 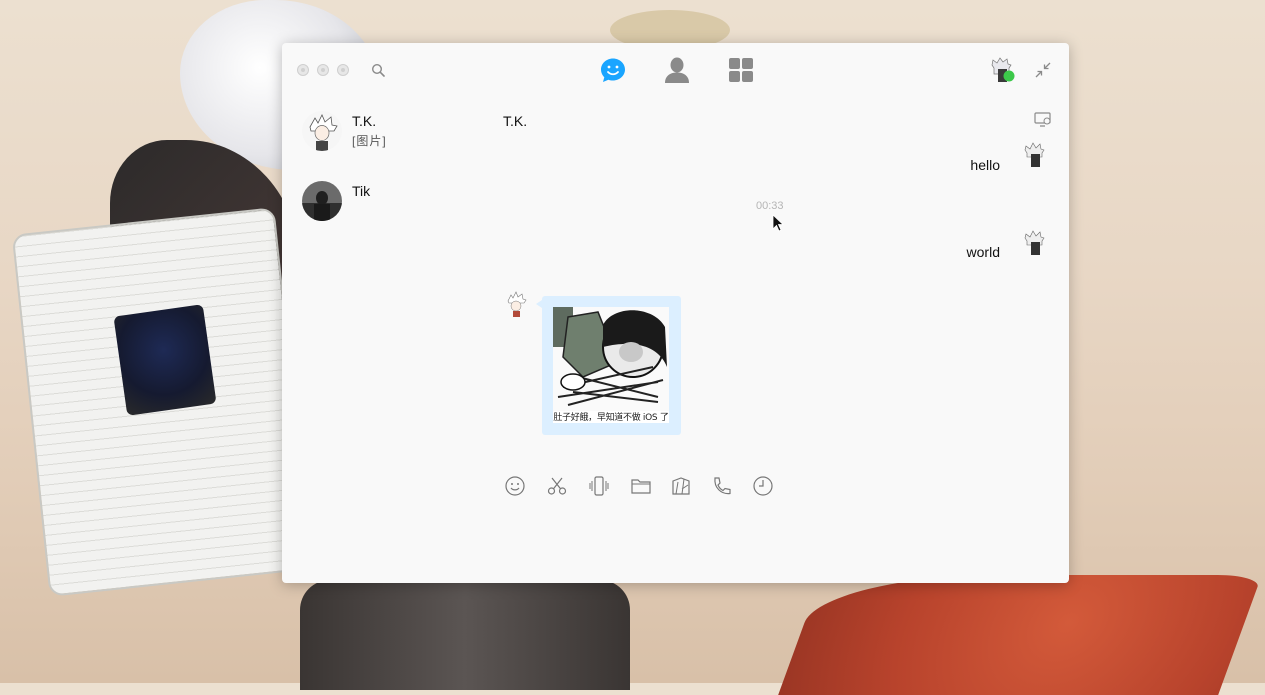 What do you see at coordinates (517, 304) in the screenshot?
I see `contact-avatar-small` at bounding box center [517, 304].